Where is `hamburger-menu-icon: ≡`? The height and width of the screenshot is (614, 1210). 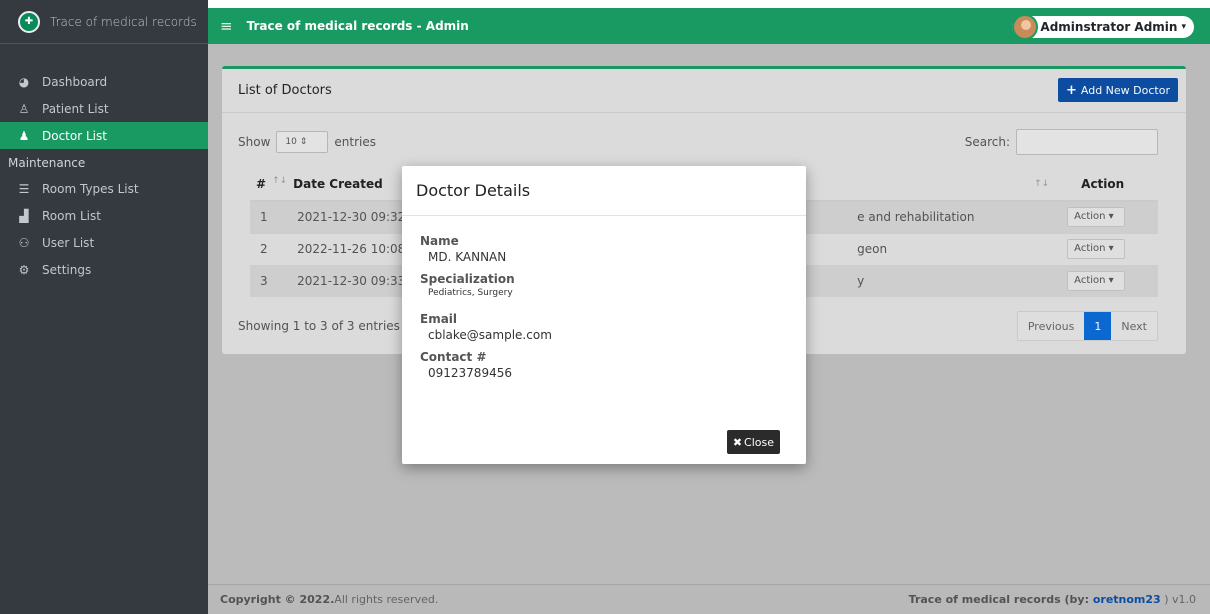 hamburger-menu-icon: ≡ is located at coordinates (226, 26).